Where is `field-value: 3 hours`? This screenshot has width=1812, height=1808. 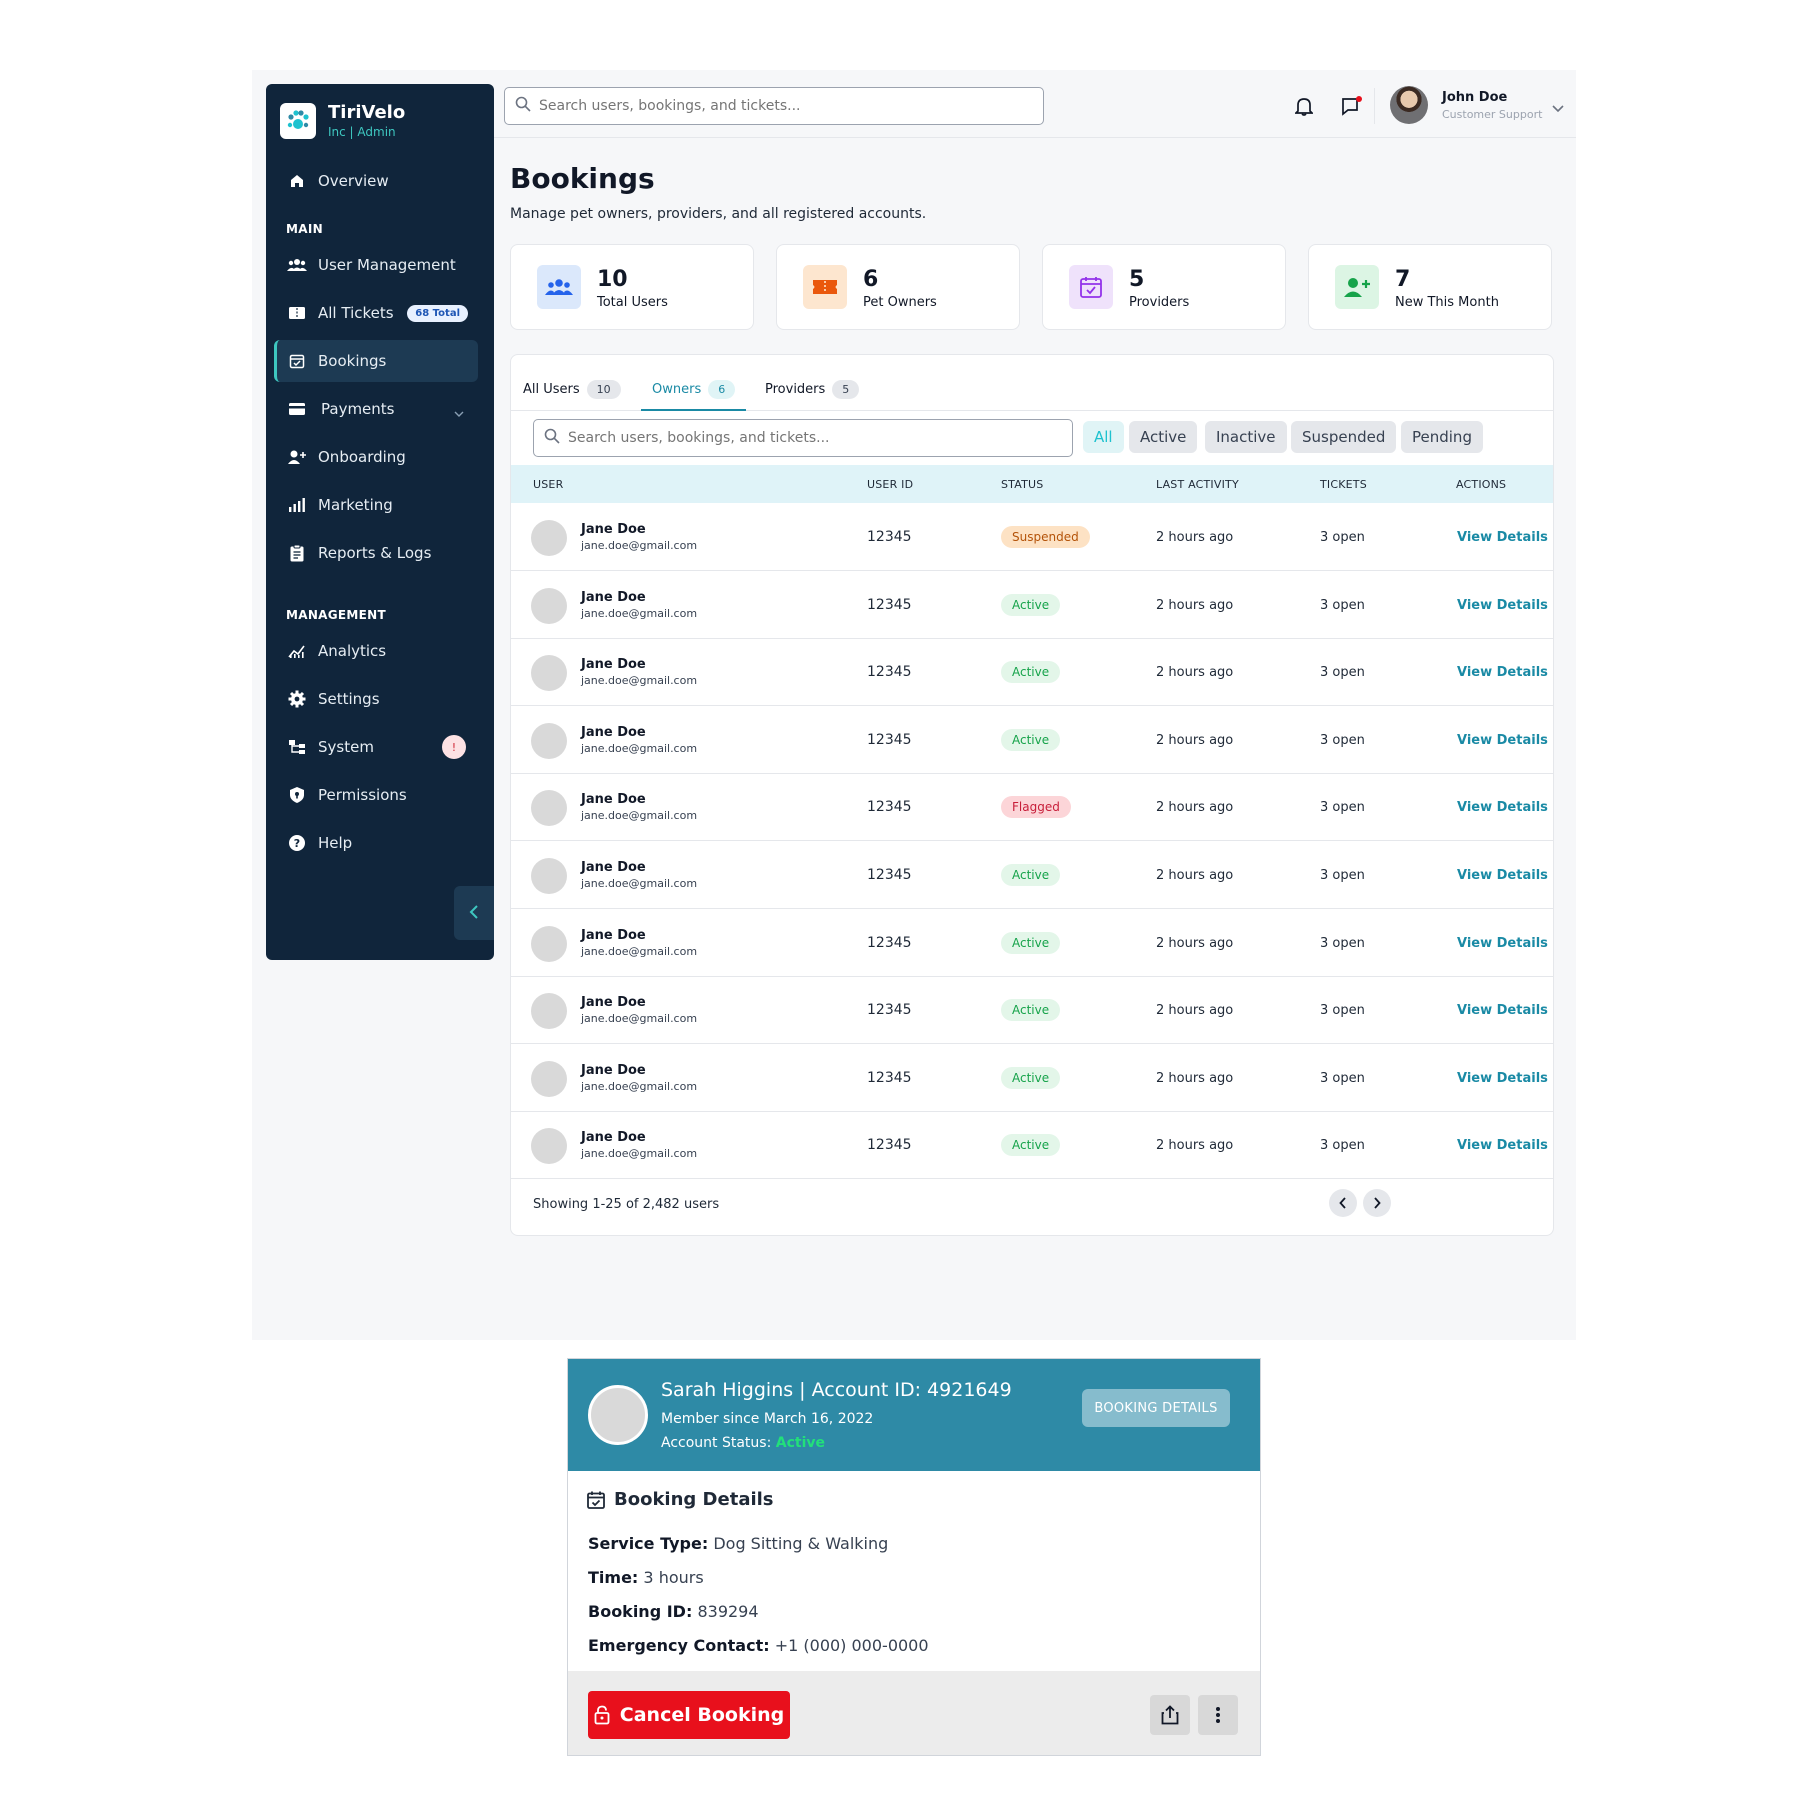
field-value: 3 hours is located at coordinates (673, 1577).